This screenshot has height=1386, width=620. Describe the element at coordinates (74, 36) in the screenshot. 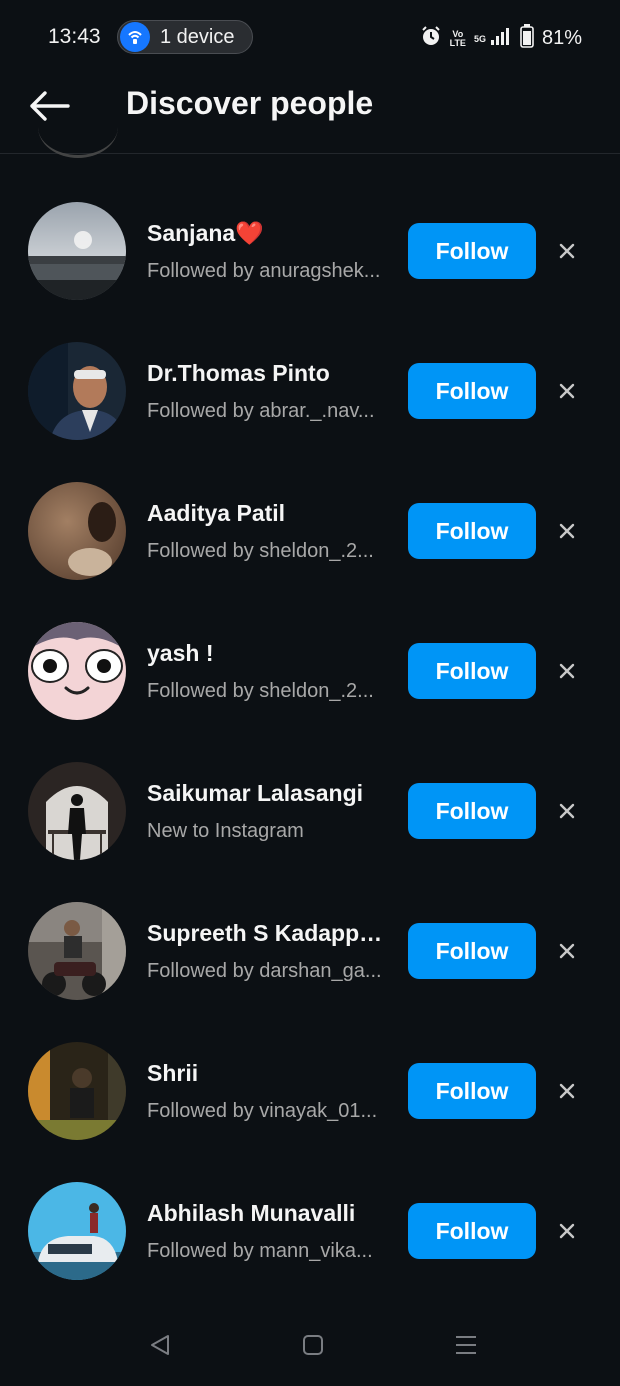

I see `status-time: 13:43` at that location.